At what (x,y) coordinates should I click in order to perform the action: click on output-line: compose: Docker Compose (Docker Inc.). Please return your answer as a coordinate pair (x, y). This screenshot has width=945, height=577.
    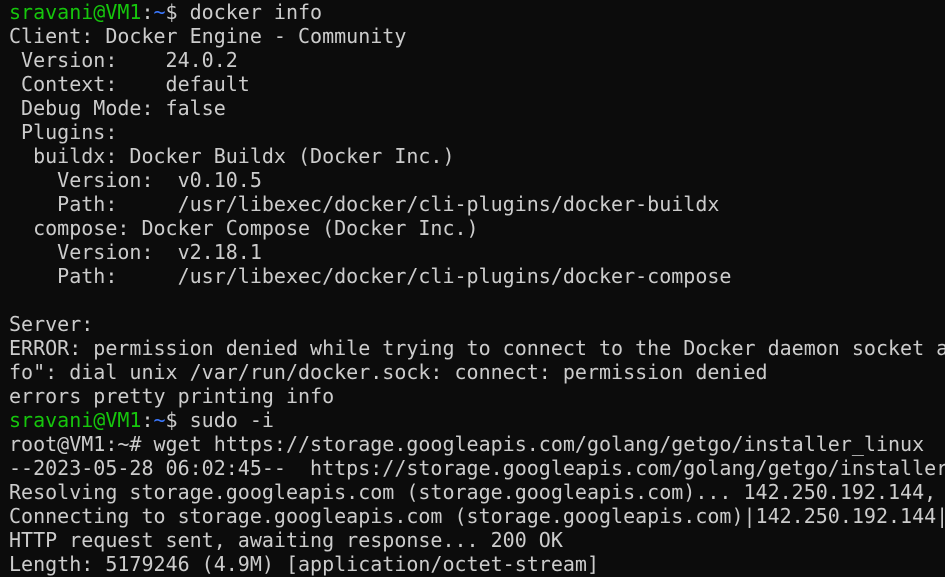
    Looking at the image, I should click on (244, 228).